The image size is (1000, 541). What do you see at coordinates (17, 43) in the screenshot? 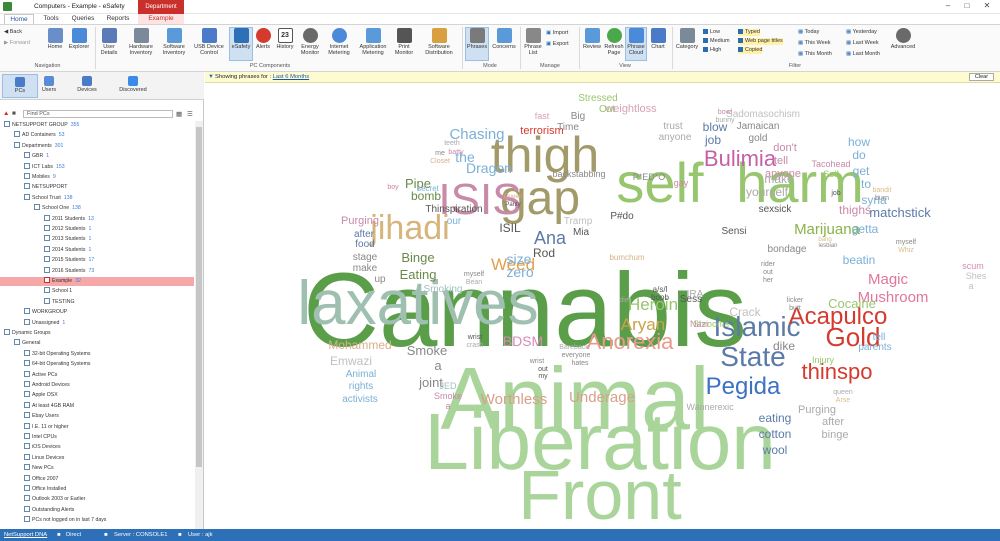
I see `forward-button: ▶ Forward` at bounding box center [17, 43].